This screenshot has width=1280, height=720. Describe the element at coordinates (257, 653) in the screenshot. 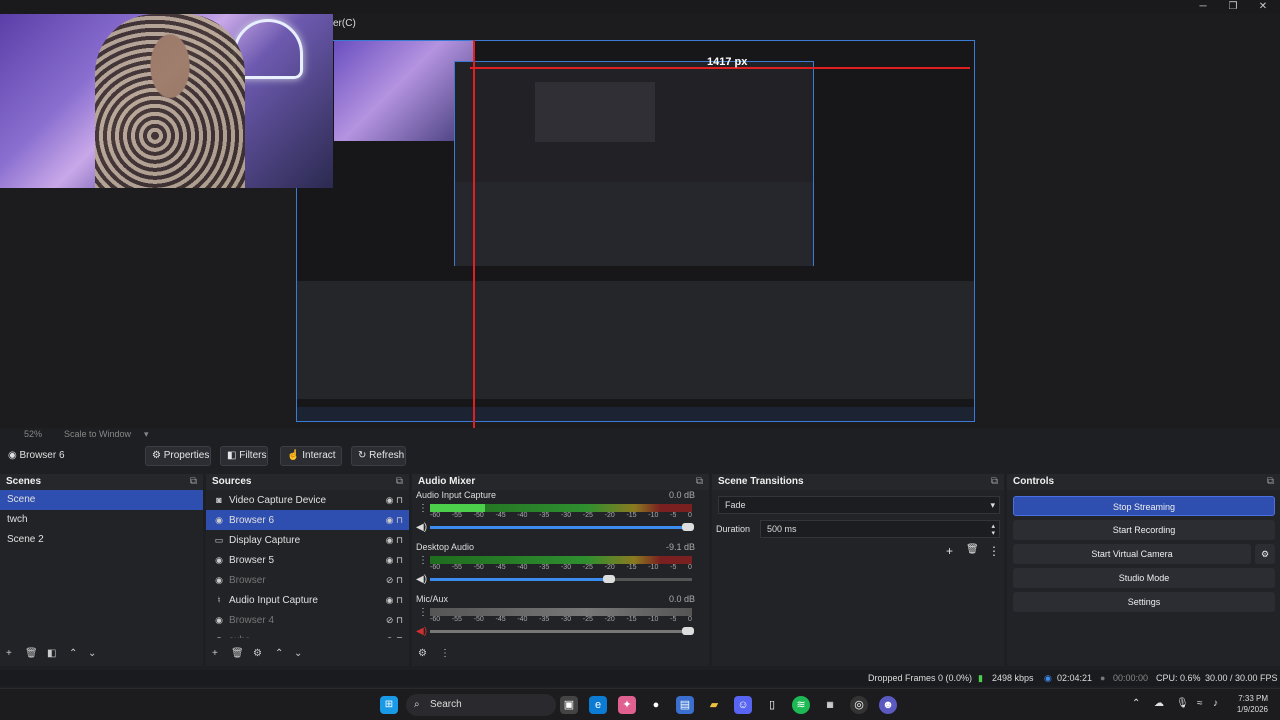

I see `source-properties-icon: ⚙` at that location.